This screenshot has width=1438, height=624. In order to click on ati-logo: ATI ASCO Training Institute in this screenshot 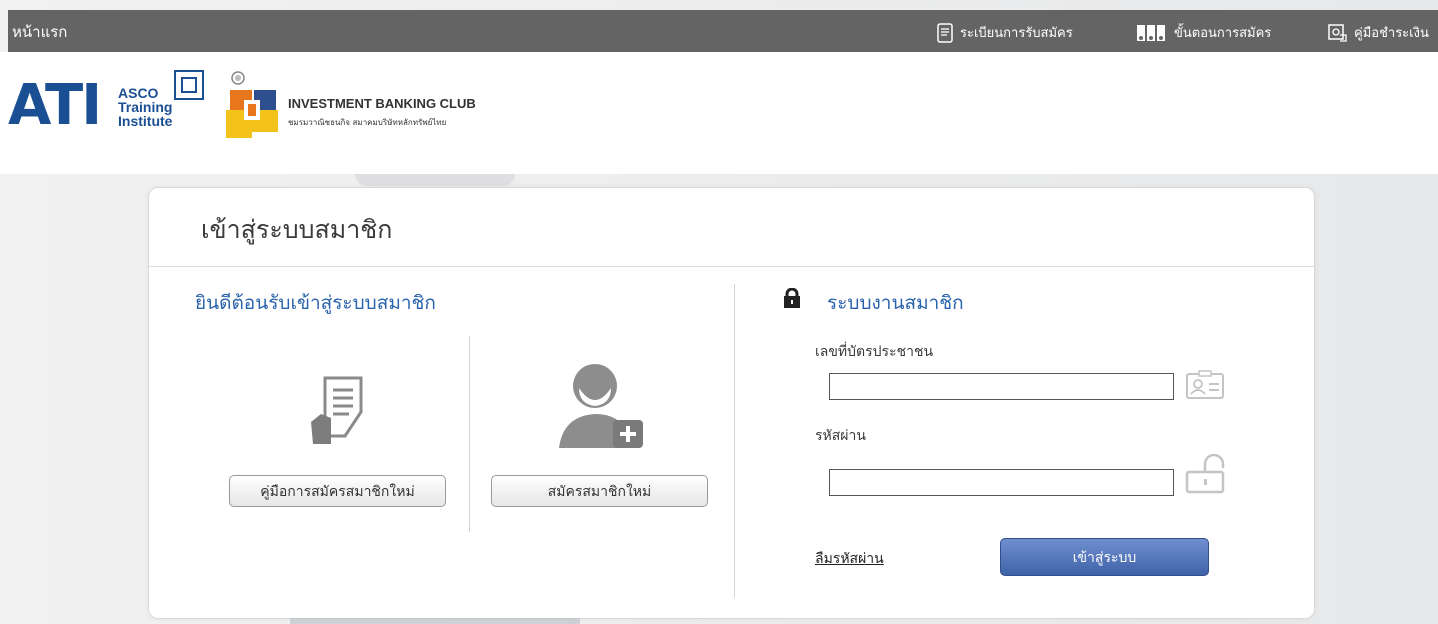, I will do `click(108, 110)`.